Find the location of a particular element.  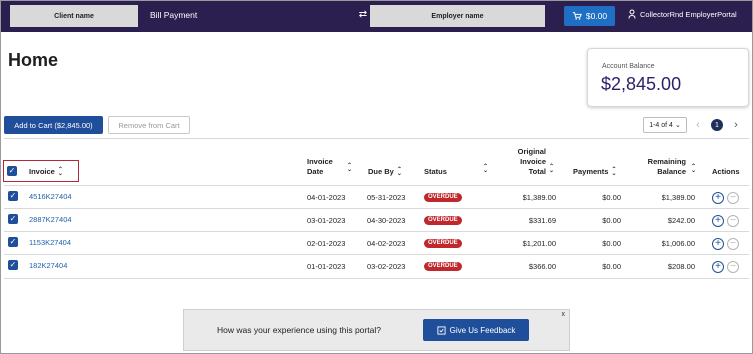

cart-total: $0.00 is located at coordinates (596, 16).